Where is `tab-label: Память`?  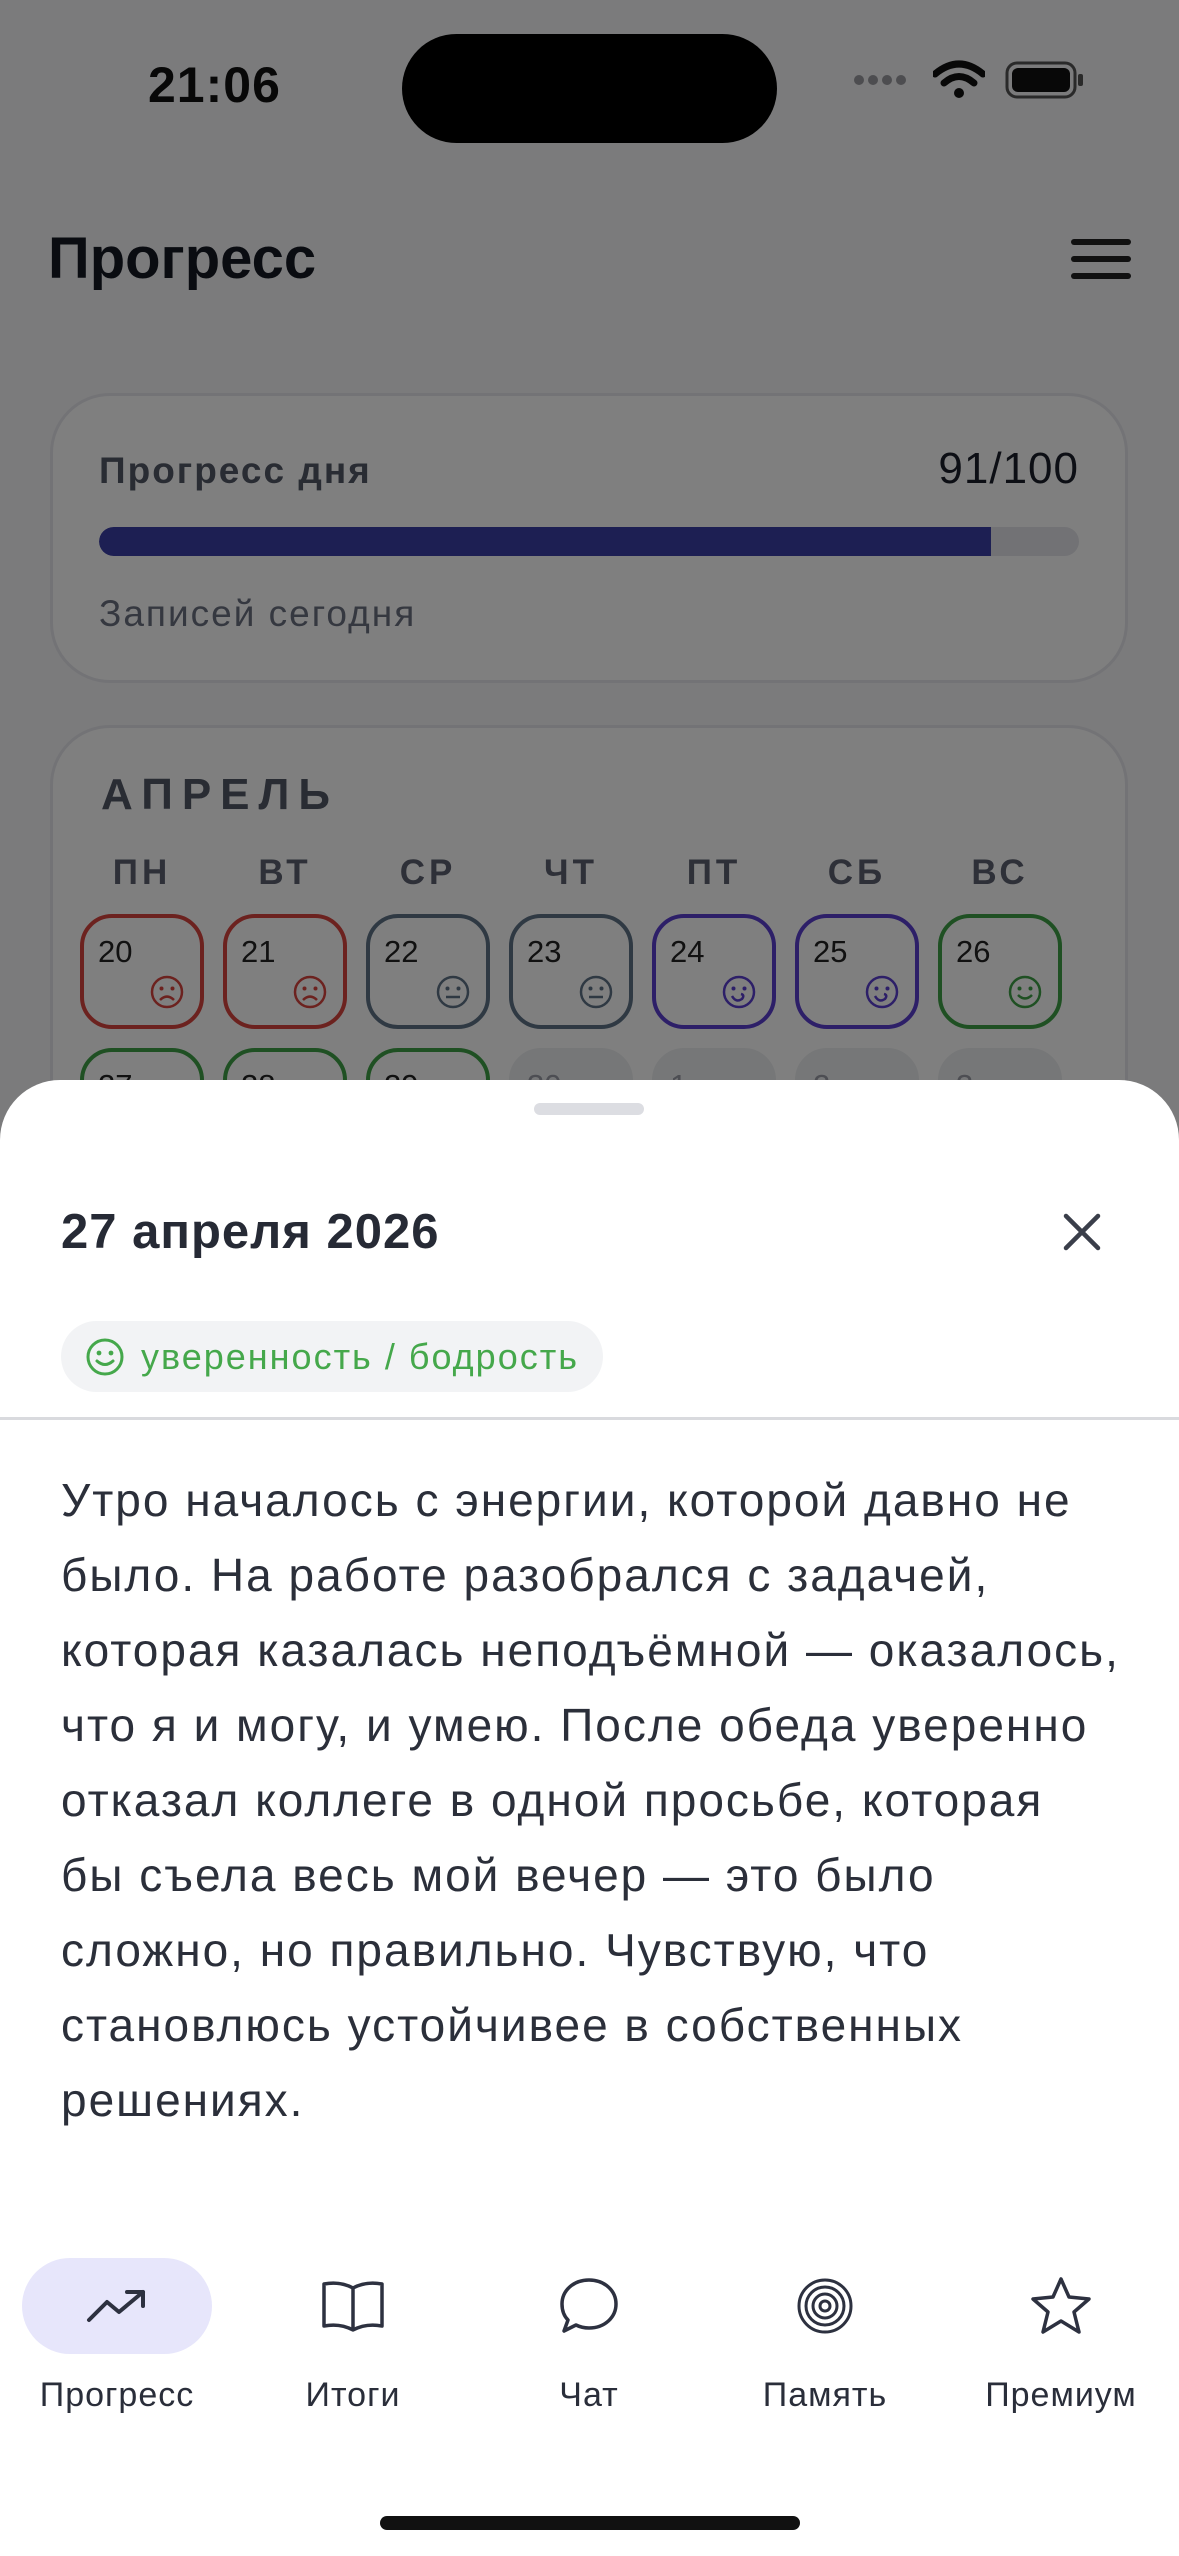 tab-label: Память is located at coordinates (825, 2395).